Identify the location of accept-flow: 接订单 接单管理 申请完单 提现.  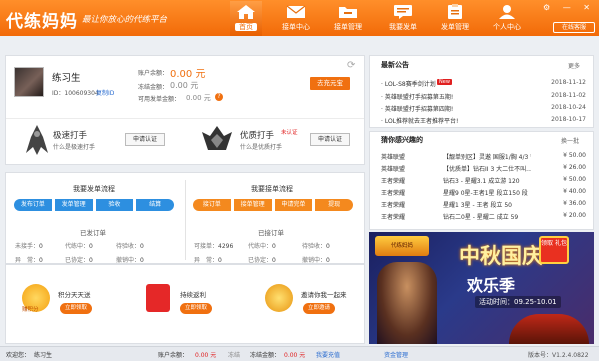
(273, 205).